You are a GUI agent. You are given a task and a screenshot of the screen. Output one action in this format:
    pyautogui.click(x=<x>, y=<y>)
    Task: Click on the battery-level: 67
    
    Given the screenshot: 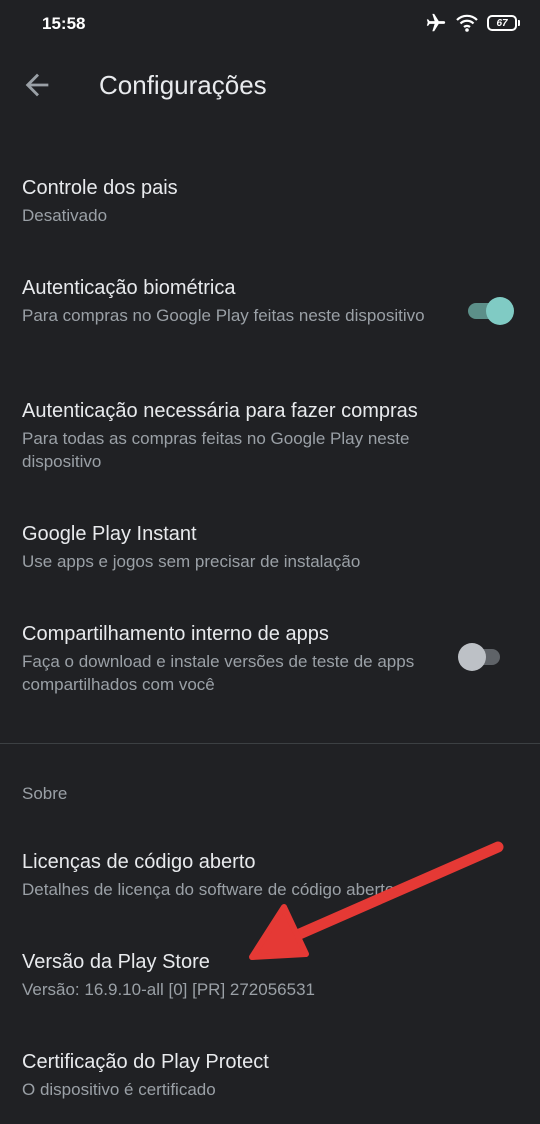 What is the action you would take?
    pyautogui.click(x=502, y=23)
    